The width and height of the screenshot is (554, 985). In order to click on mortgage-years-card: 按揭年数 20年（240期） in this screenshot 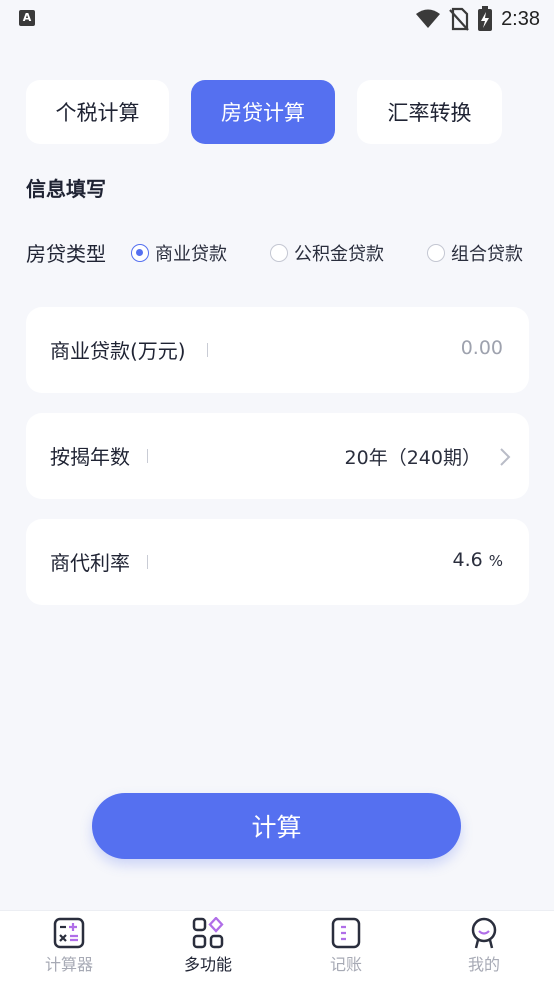, I will do `click(277, 456)`.